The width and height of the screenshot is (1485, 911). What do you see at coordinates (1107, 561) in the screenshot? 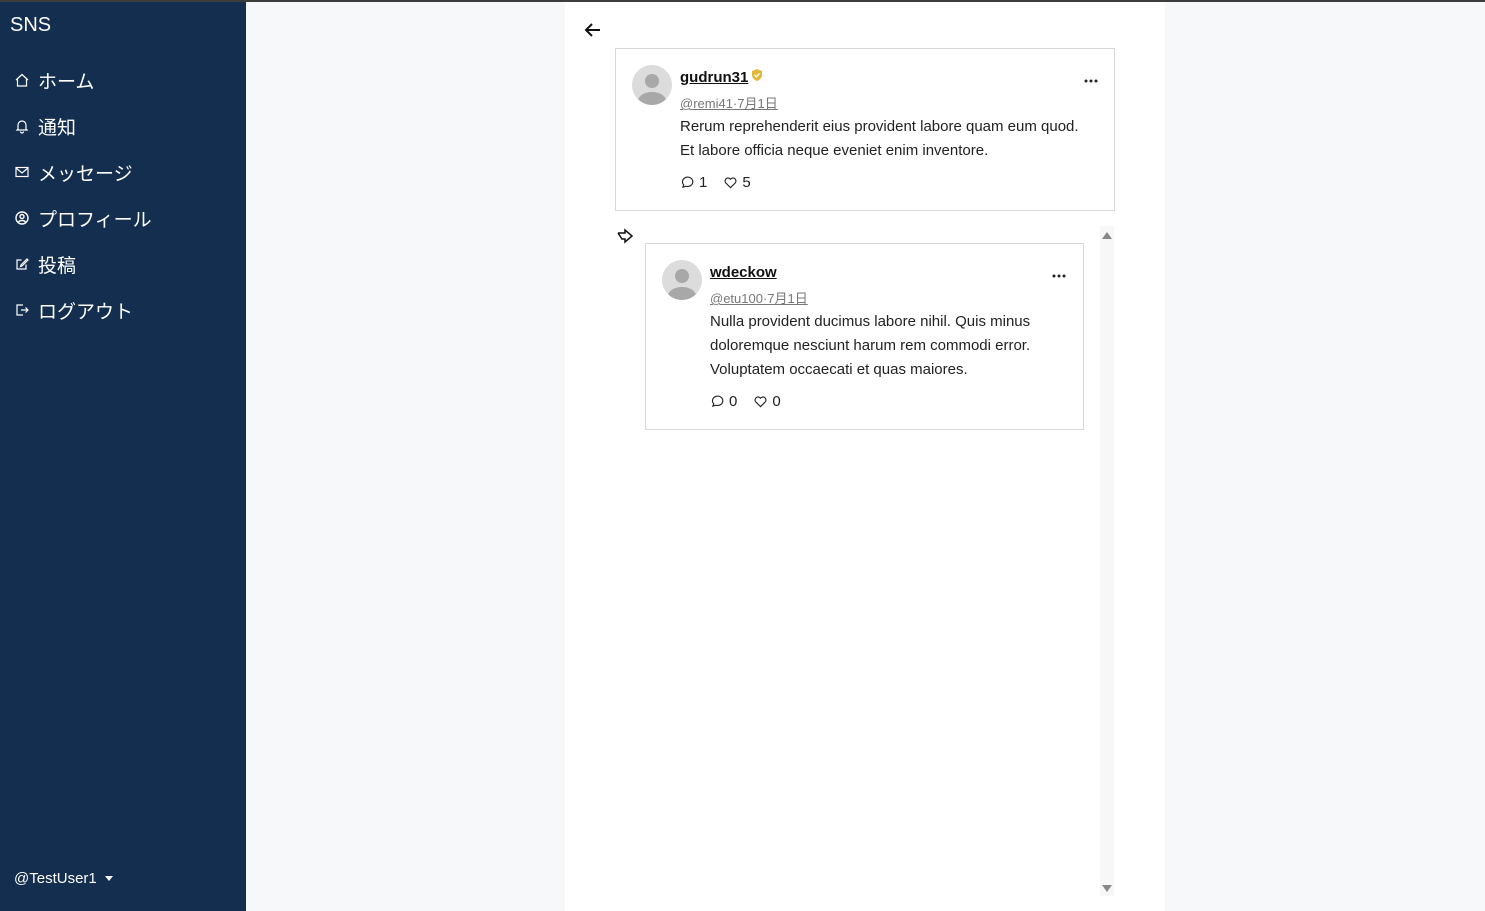
I see `reply-scrollbar` at bounding box center [1107, 561].